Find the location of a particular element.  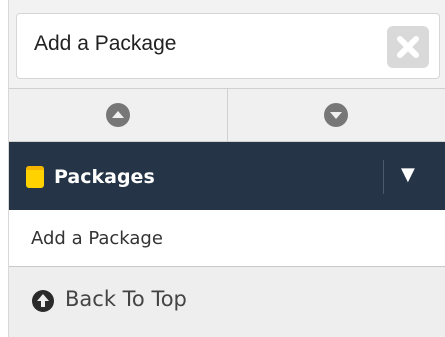

close-icon is located at coordinates (408, 47).